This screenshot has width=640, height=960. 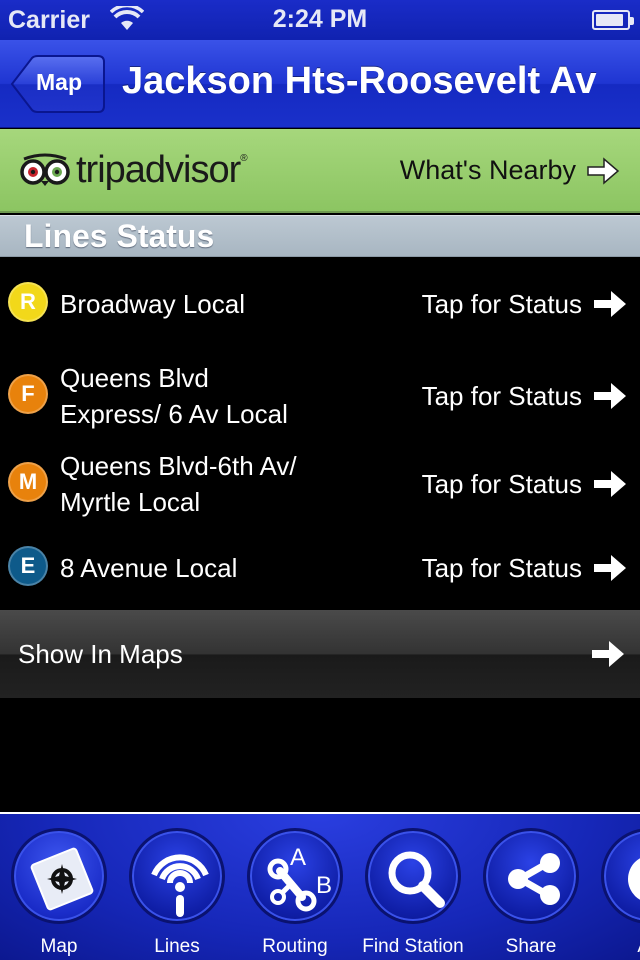 I want to click on line-name-line2: Myrtle Local, so click(x=130, y=502).